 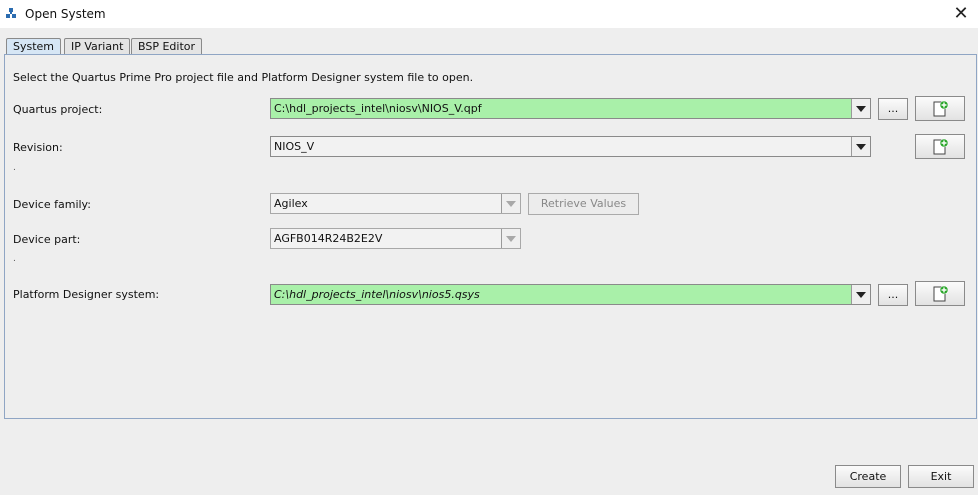 I want to click on platform-designer-label: Platform Designer system:, so click(x=86, y=294).